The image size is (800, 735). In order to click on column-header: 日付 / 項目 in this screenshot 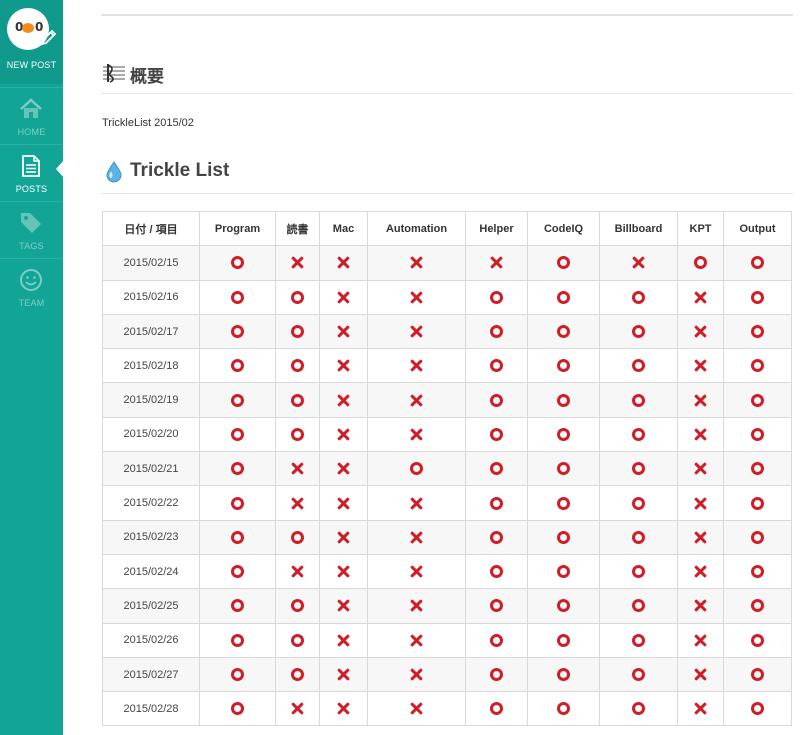, I will do `click(151, 228)`.